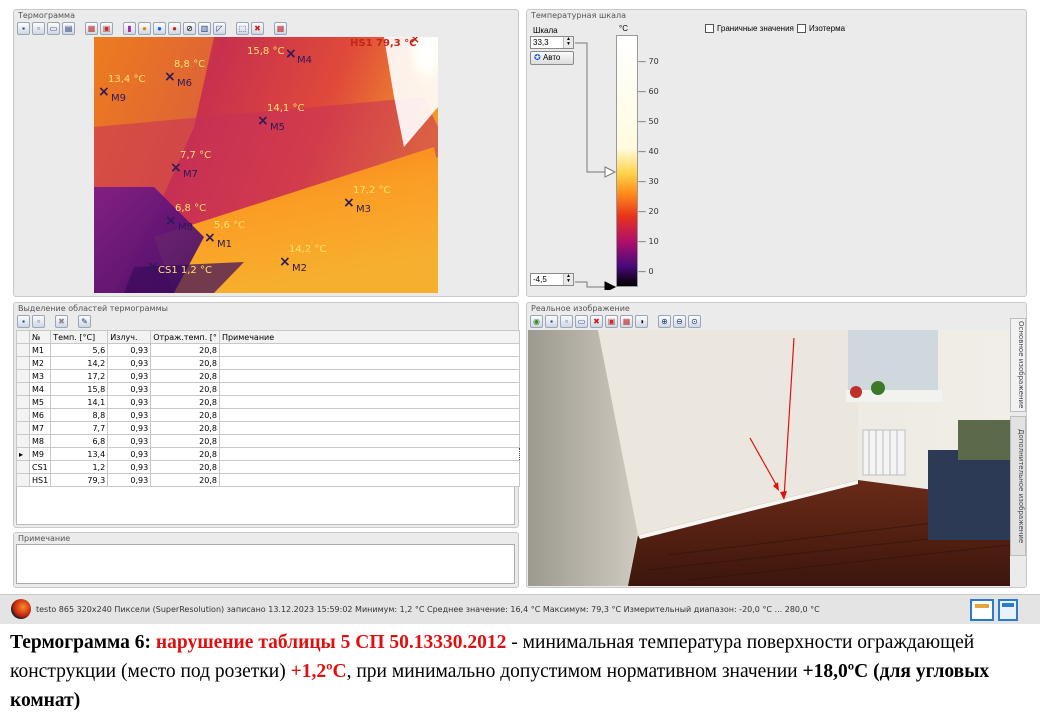 This screenshot has width=1040, height=715. I want to click on zoom-fit-icon: ⊙, so click(694, 321).